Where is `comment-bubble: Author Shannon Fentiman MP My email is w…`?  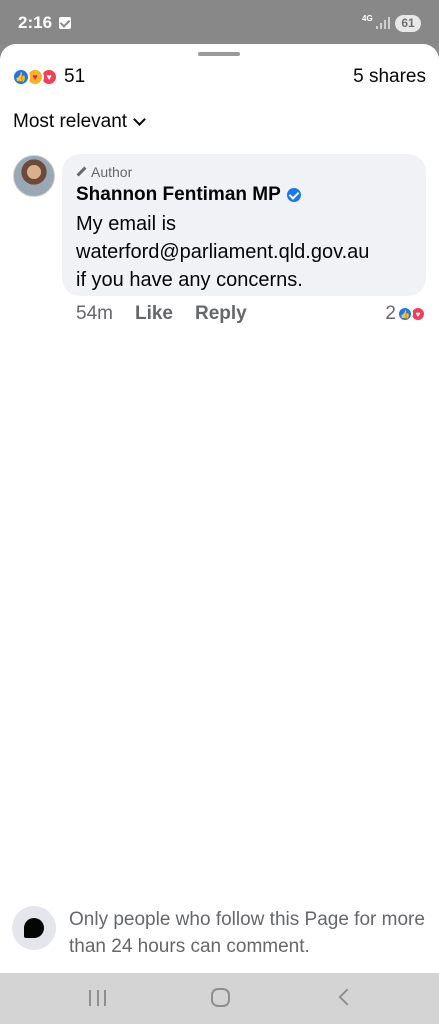 comment-bubble: Author Shannon Fentiman MP My email is w… is located at coordinates (244, 225).